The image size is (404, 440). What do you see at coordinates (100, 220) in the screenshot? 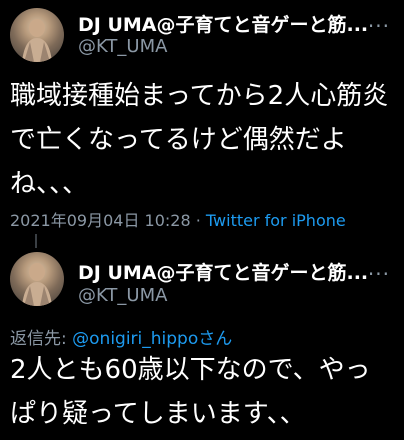
I see `timestamp: 2021年09月04日 10:28` at bounding box center [100, 220].